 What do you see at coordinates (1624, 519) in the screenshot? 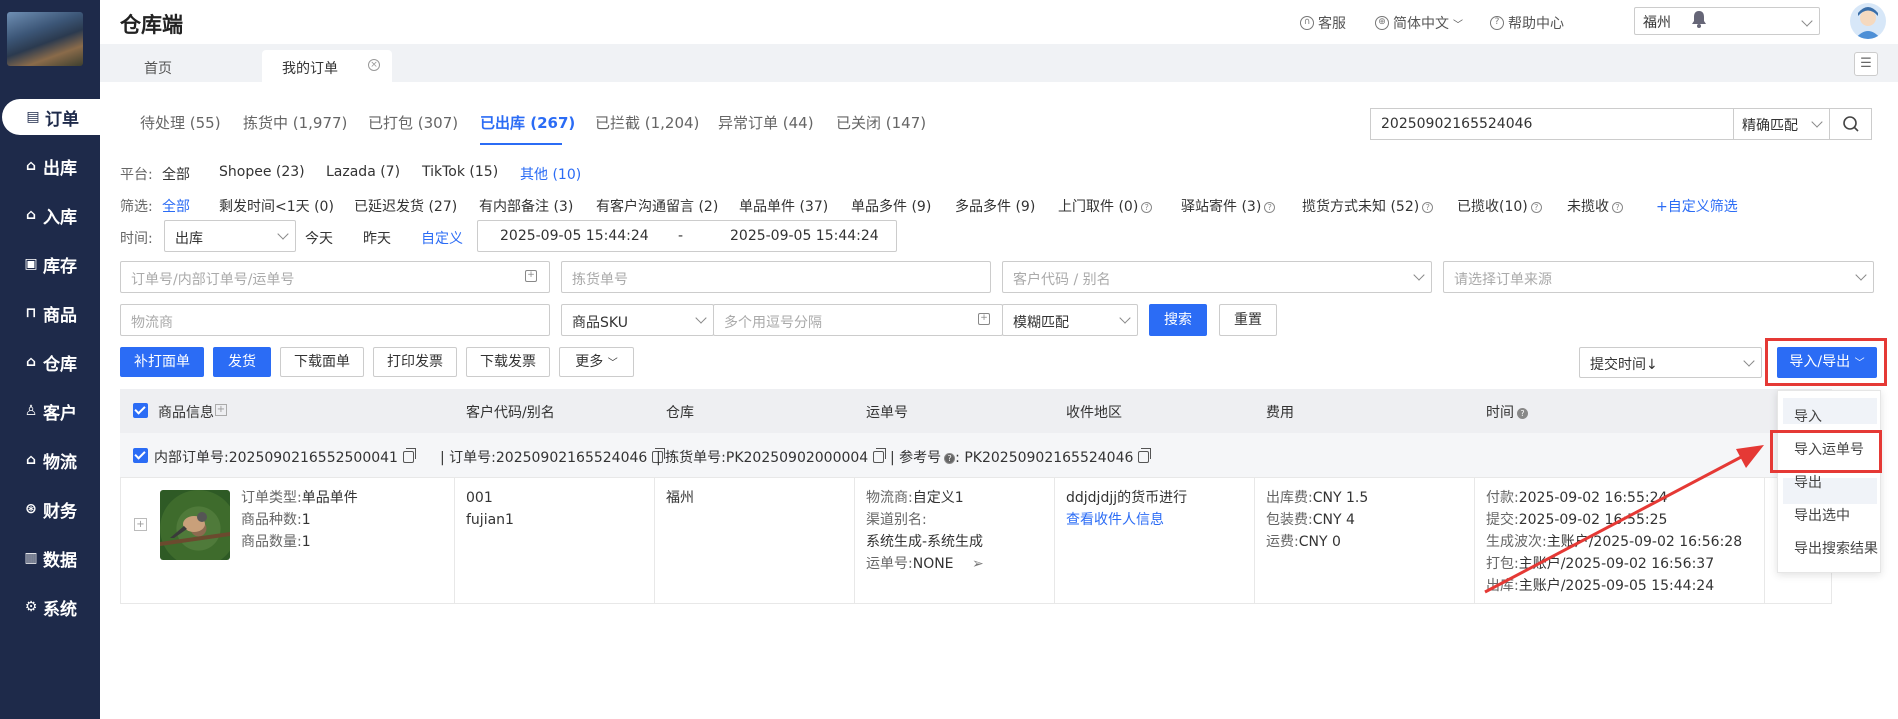
I see `annotation-arrow` at bounding box center [1624, 519].